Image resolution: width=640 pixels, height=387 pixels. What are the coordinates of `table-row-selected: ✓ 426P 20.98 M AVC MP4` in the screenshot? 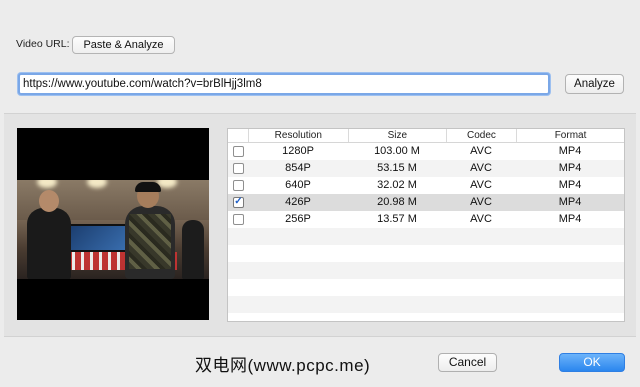 It's located at (426, 202).